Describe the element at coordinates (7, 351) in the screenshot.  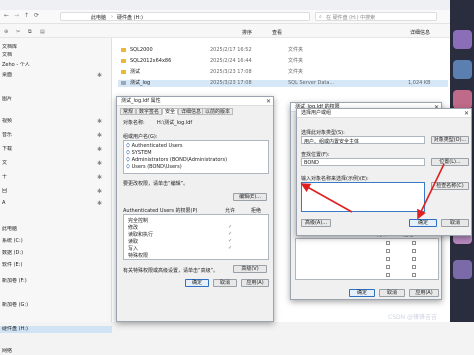
I see `nav-item-label: 网络` at that location.